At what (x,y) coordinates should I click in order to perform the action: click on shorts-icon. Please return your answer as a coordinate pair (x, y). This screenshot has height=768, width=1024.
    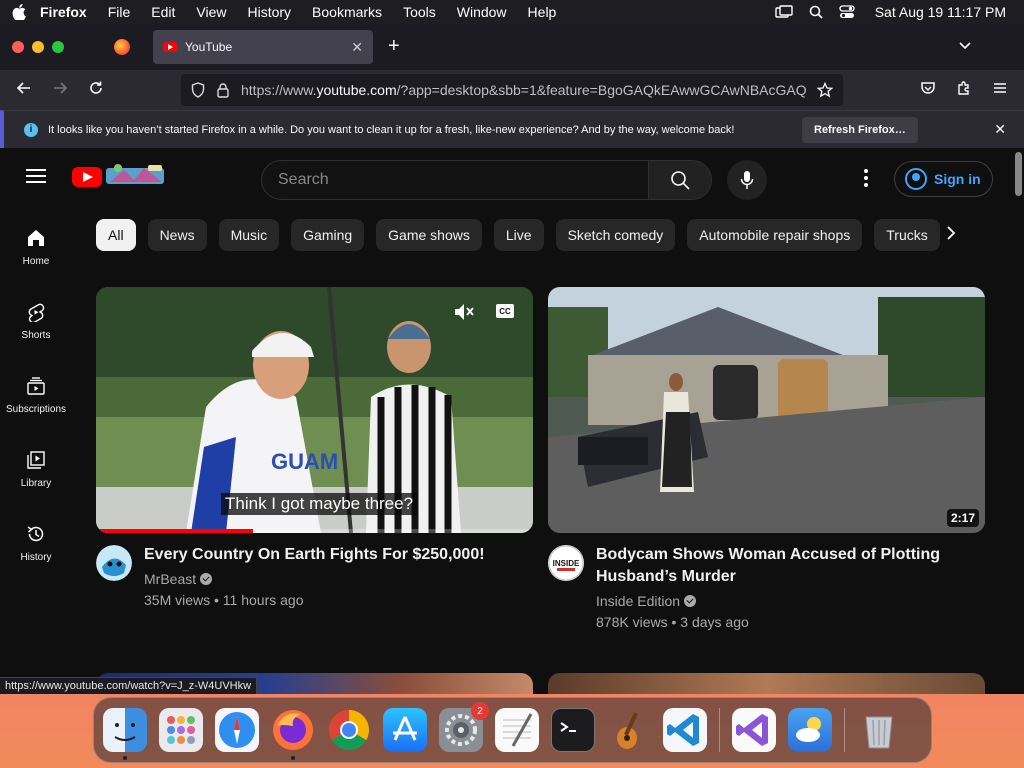
    Looking at the image, I should click on (36, 312).